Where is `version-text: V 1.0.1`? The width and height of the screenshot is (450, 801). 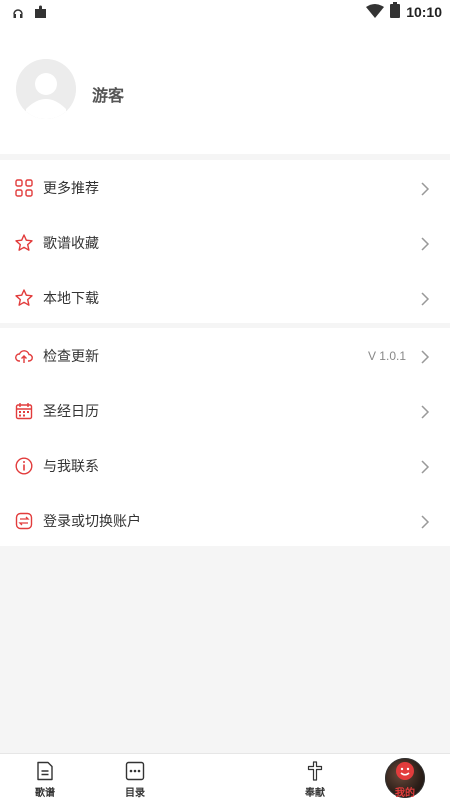 version-text: V 1.0.1 is located at coordinates (386, 355).